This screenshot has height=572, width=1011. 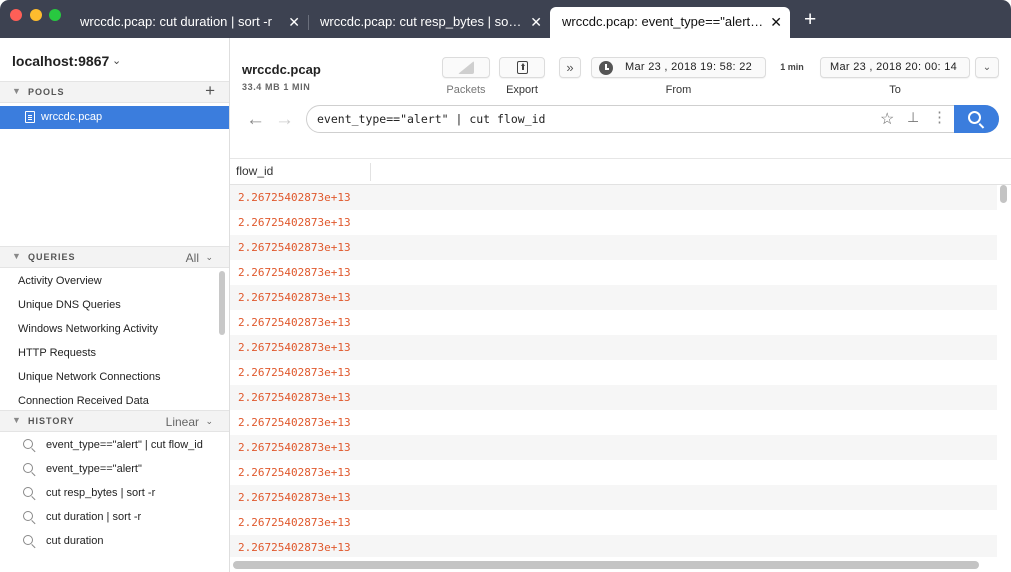 I want to click on file-icon, so click(x=30, y=117).